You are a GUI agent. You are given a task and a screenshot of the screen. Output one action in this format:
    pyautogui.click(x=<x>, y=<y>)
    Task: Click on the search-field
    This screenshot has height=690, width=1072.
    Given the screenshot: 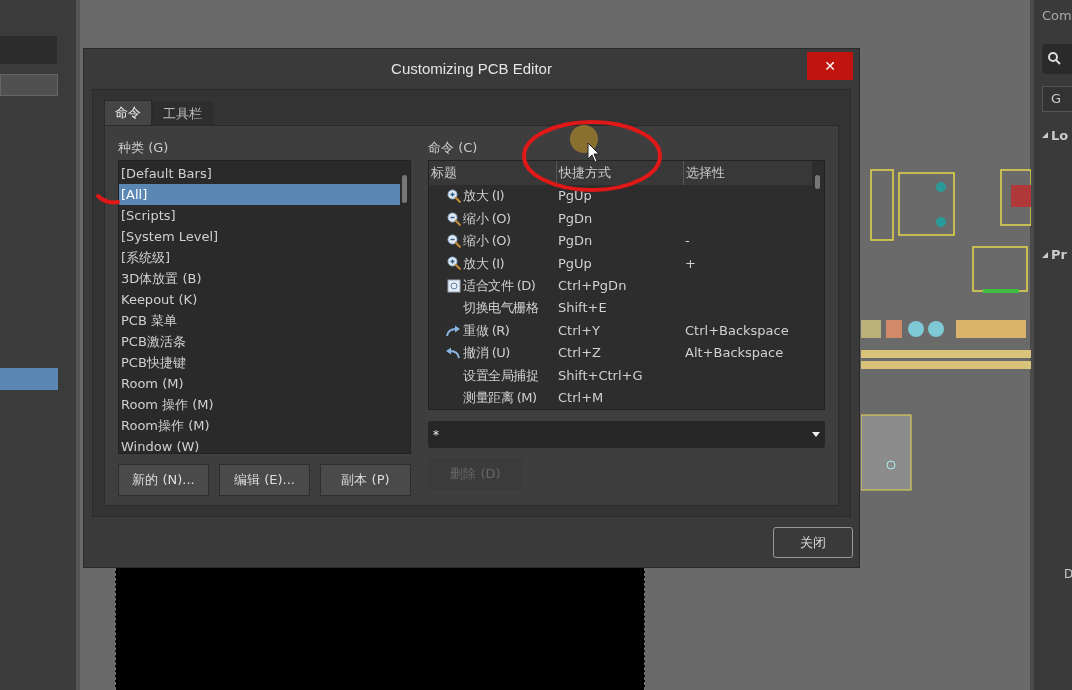 What is the action you would take?
    pyautogui.click(x=1057, y=58)
    